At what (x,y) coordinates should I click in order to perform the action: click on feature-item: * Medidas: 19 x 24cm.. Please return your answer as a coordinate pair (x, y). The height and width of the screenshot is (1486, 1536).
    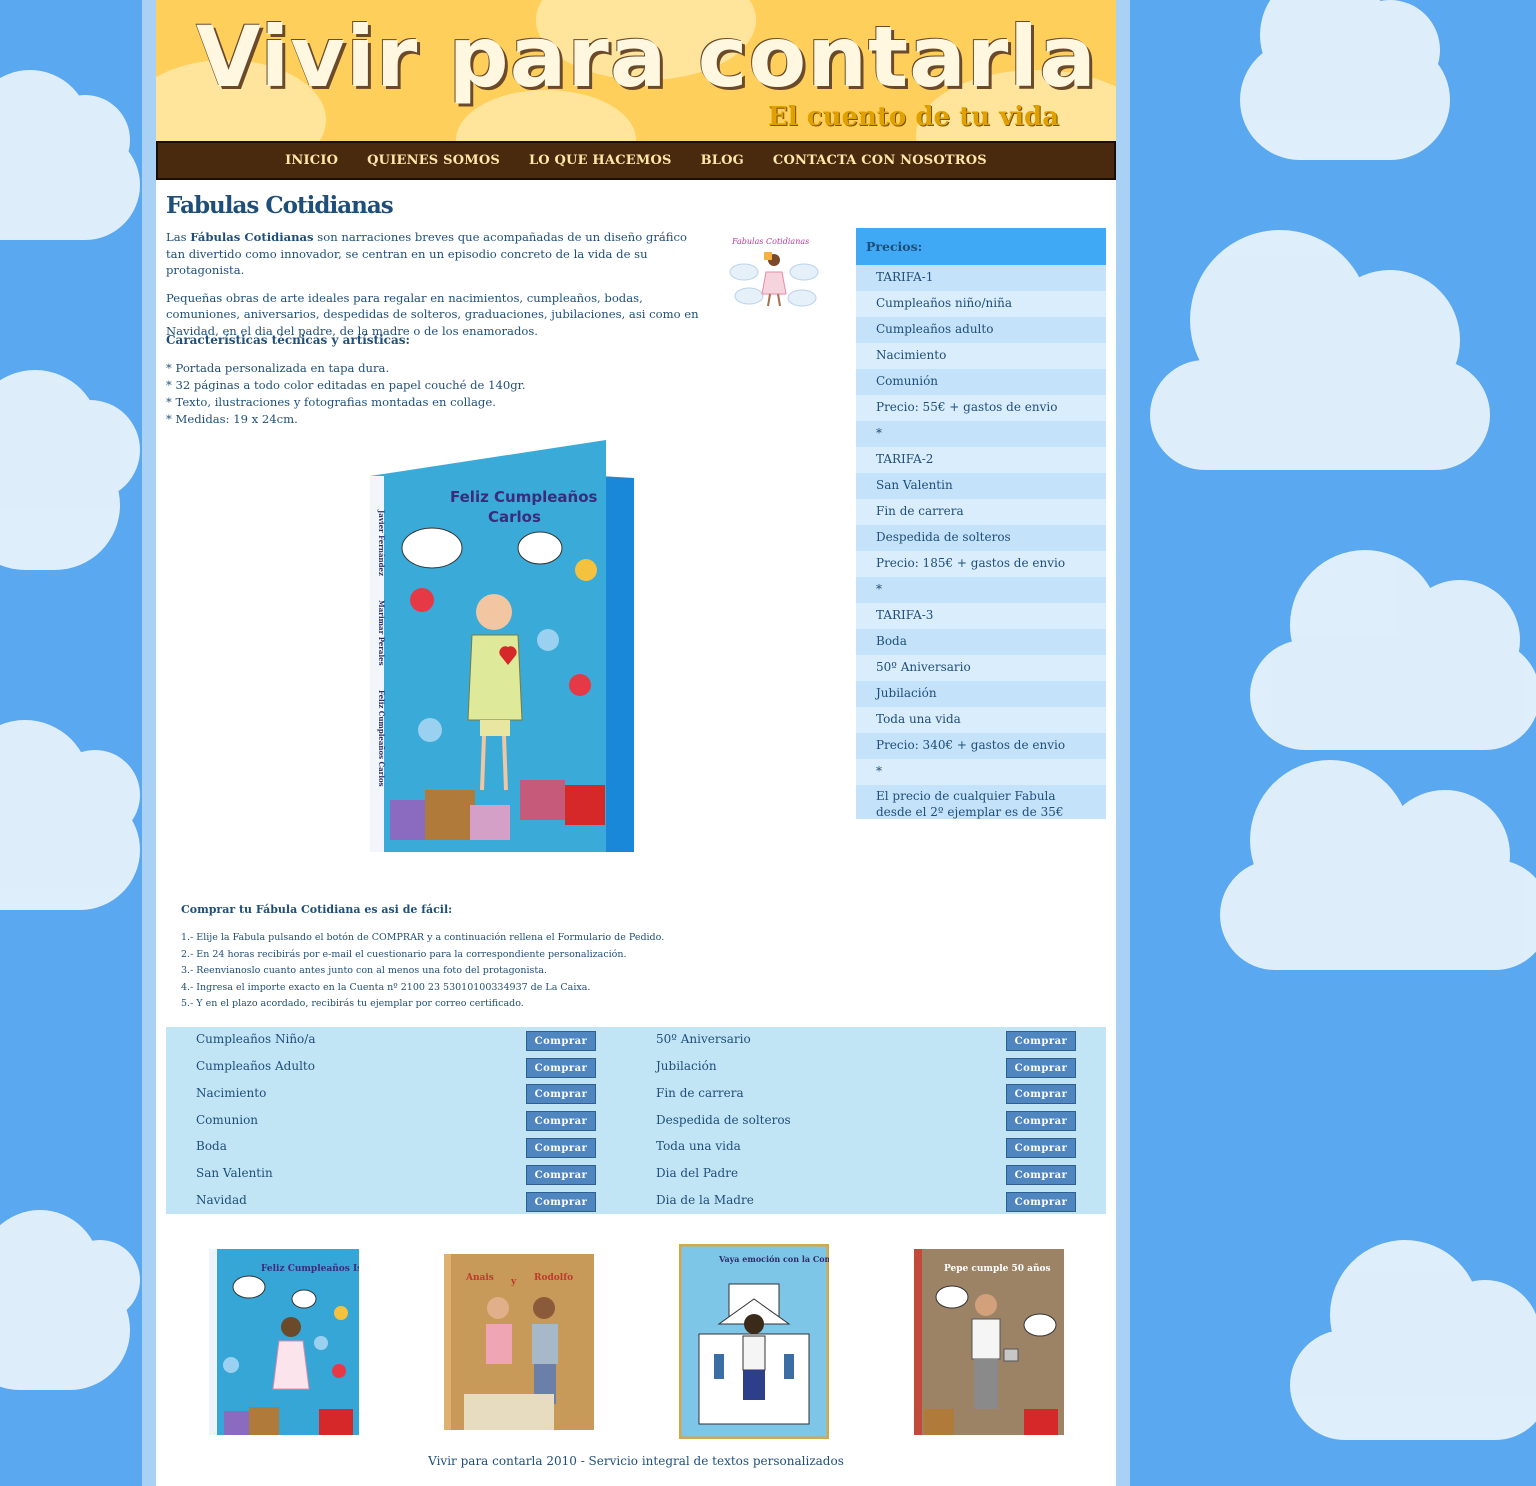
    Looking at the image, I should click on (232, 419).